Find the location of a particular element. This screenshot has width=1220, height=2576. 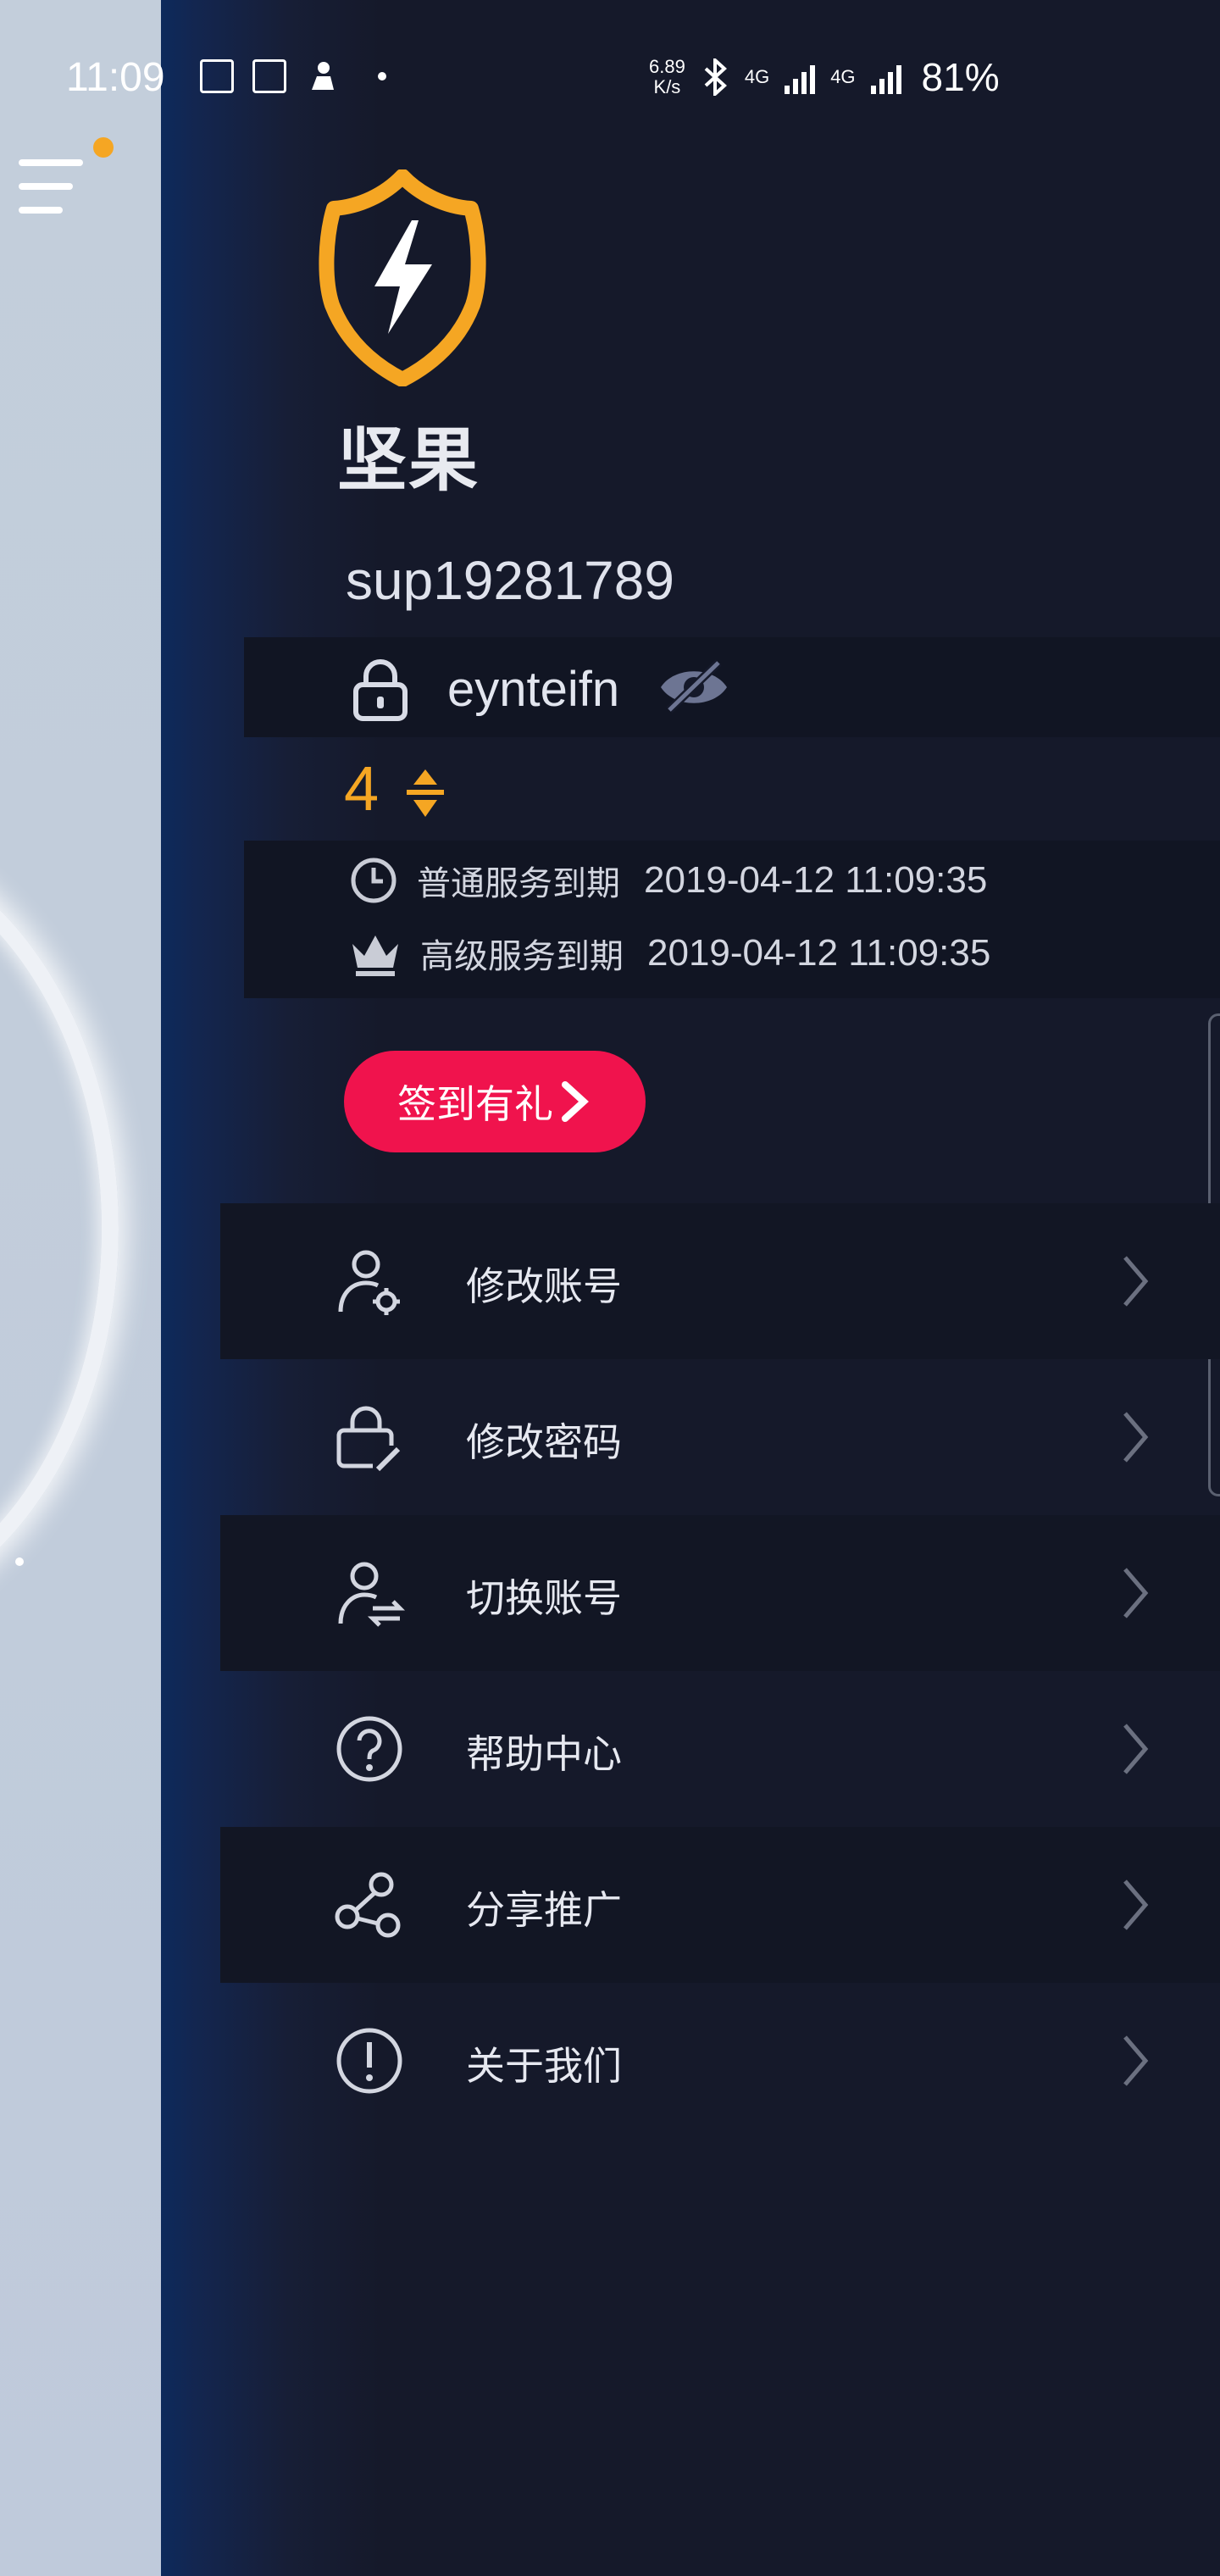

menu-item-share: 分享推广 is located at coordinates (720, 1905).